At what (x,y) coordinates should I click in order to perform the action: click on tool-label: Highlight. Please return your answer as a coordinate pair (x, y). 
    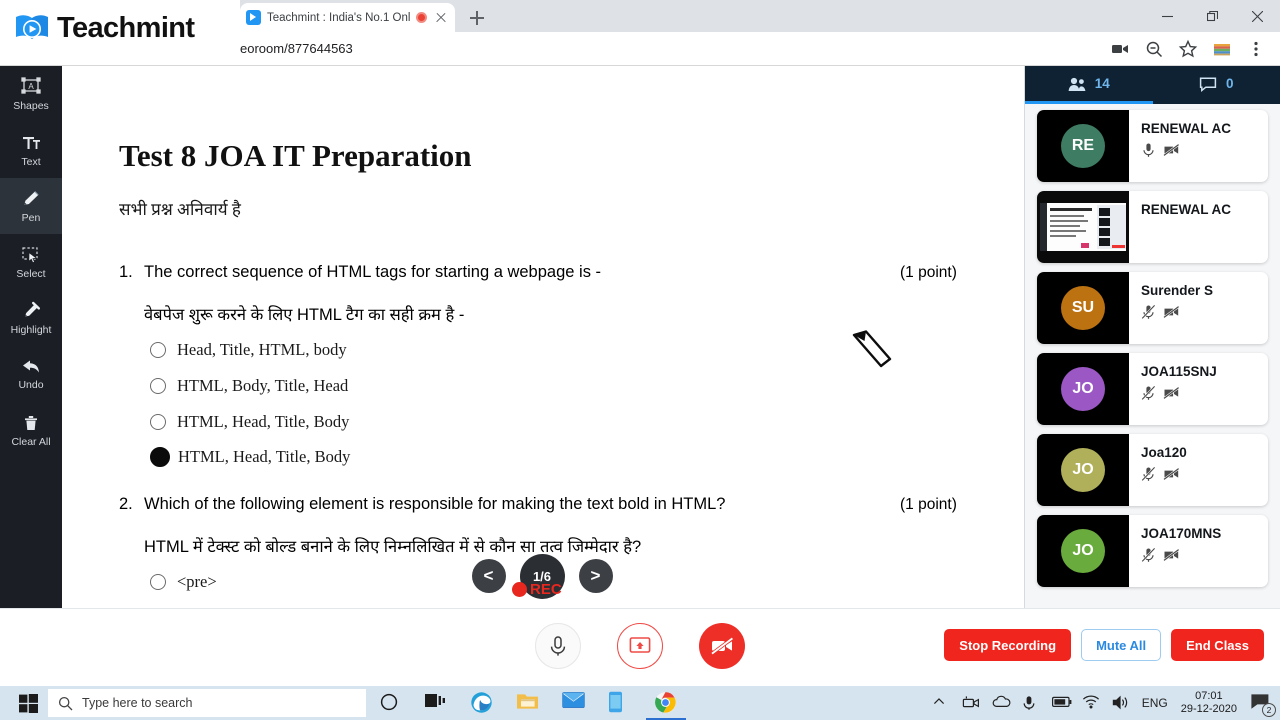
    Looking at the image, I should click on (31, 329).